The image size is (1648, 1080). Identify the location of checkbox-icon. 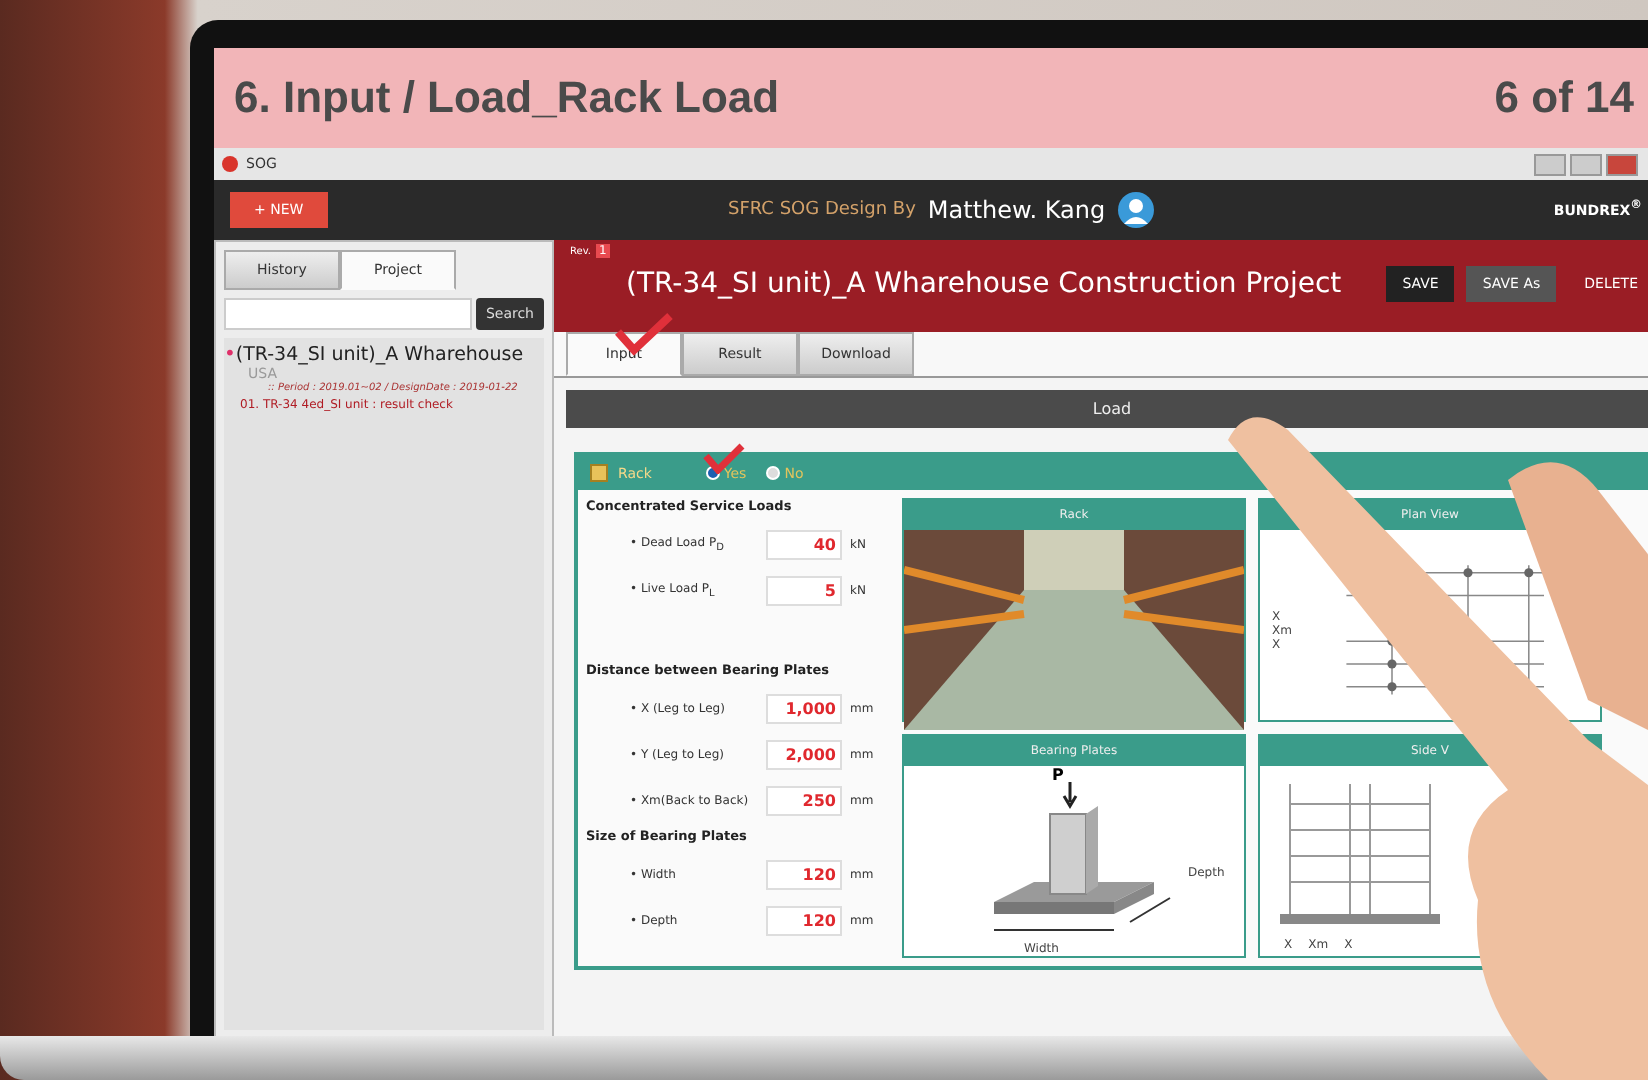
(599, 473).